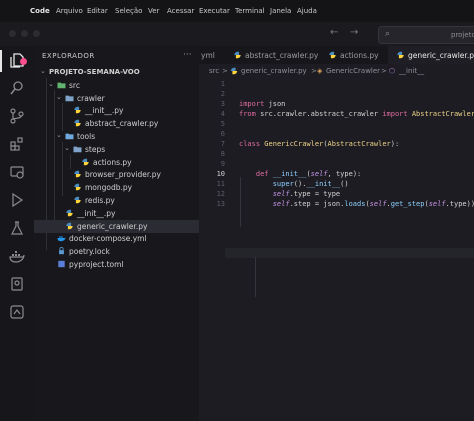  Describe the element at coordinates (214, 71) in the screenshot. I see `breadcrumb-src: src` at that location.